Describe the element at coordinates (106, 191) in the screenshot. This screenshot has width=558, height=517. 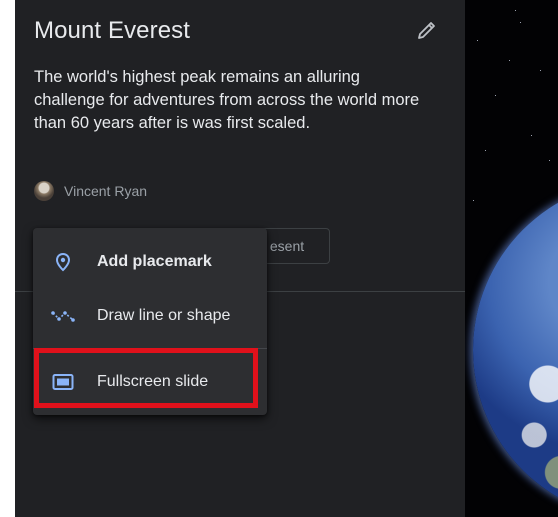
I see `author-name: Vincent Ryan` at that location.